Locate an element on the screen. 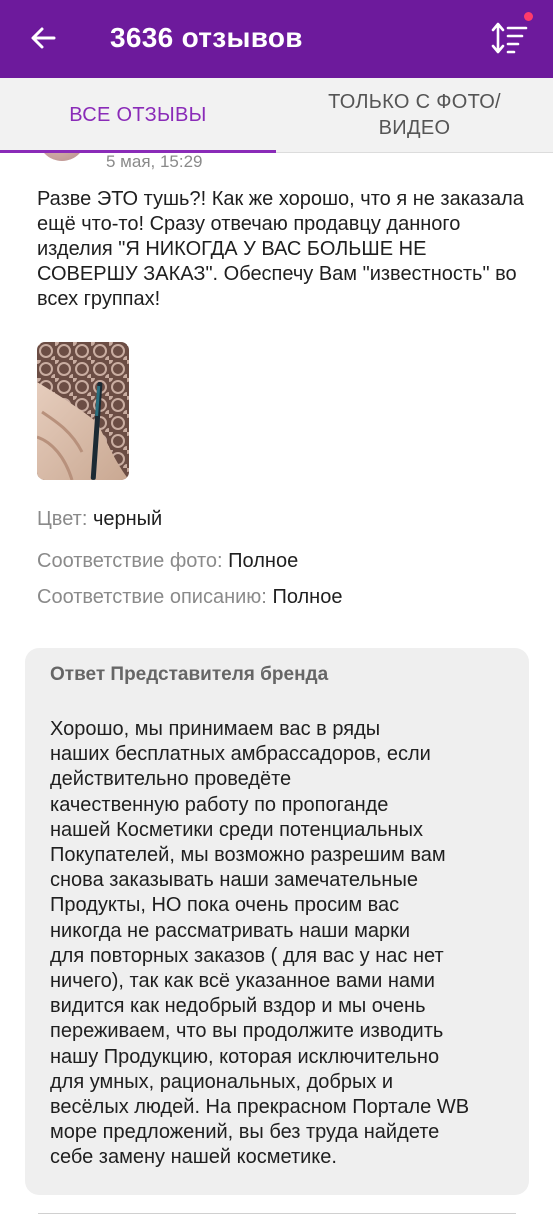 This screenshot has height=1215, width=553. review-date: 5 мая, 15:29 is located at coordinates (154, 162).